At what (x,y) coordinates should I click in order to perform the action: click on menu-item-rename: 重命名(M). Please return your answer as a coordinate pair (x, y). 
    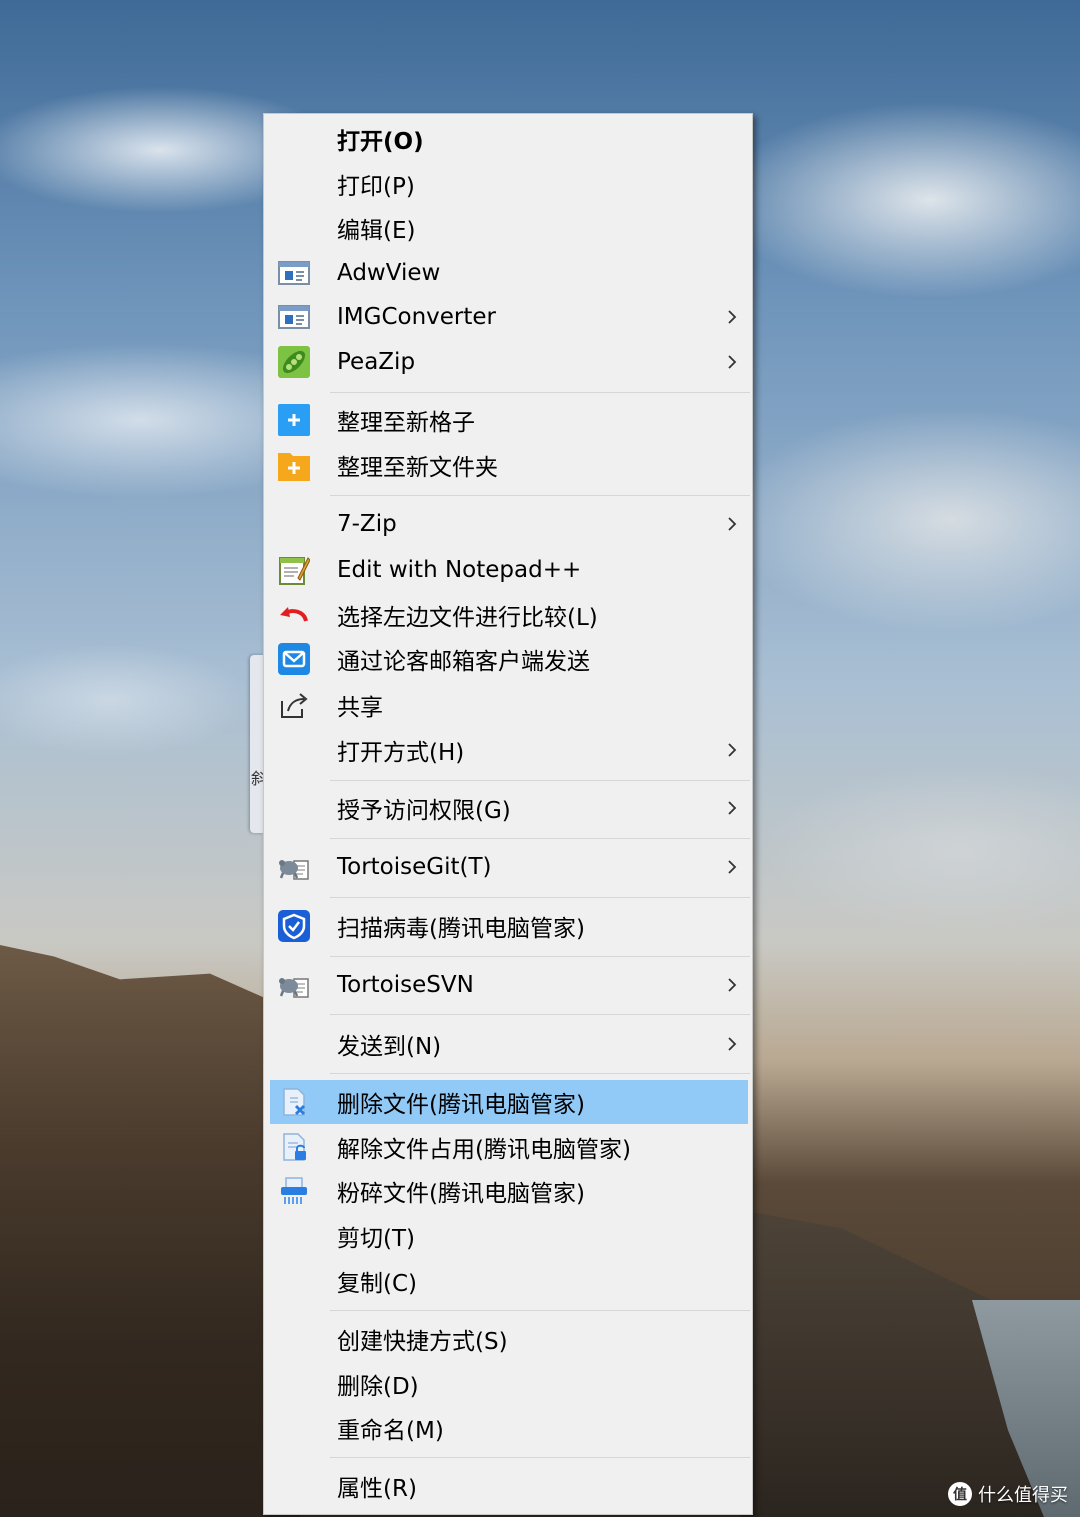
    Looking at the image, I should click on (509, 1428).